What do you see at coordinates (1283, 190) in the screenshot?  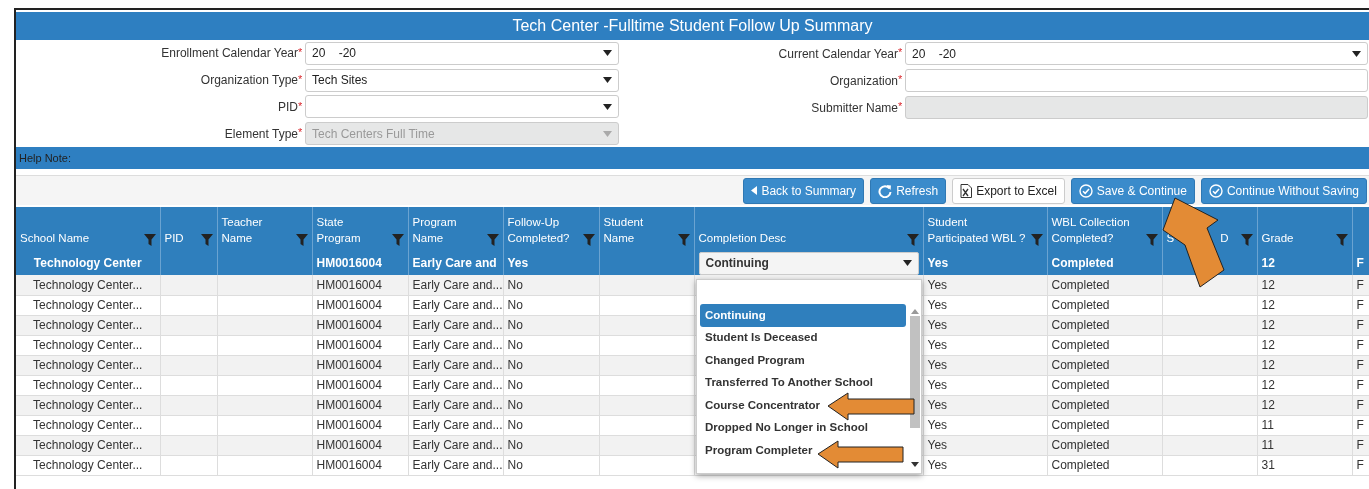 I see `toolbar-button: Continue Without Saving` at bounding box center [1283, 190].